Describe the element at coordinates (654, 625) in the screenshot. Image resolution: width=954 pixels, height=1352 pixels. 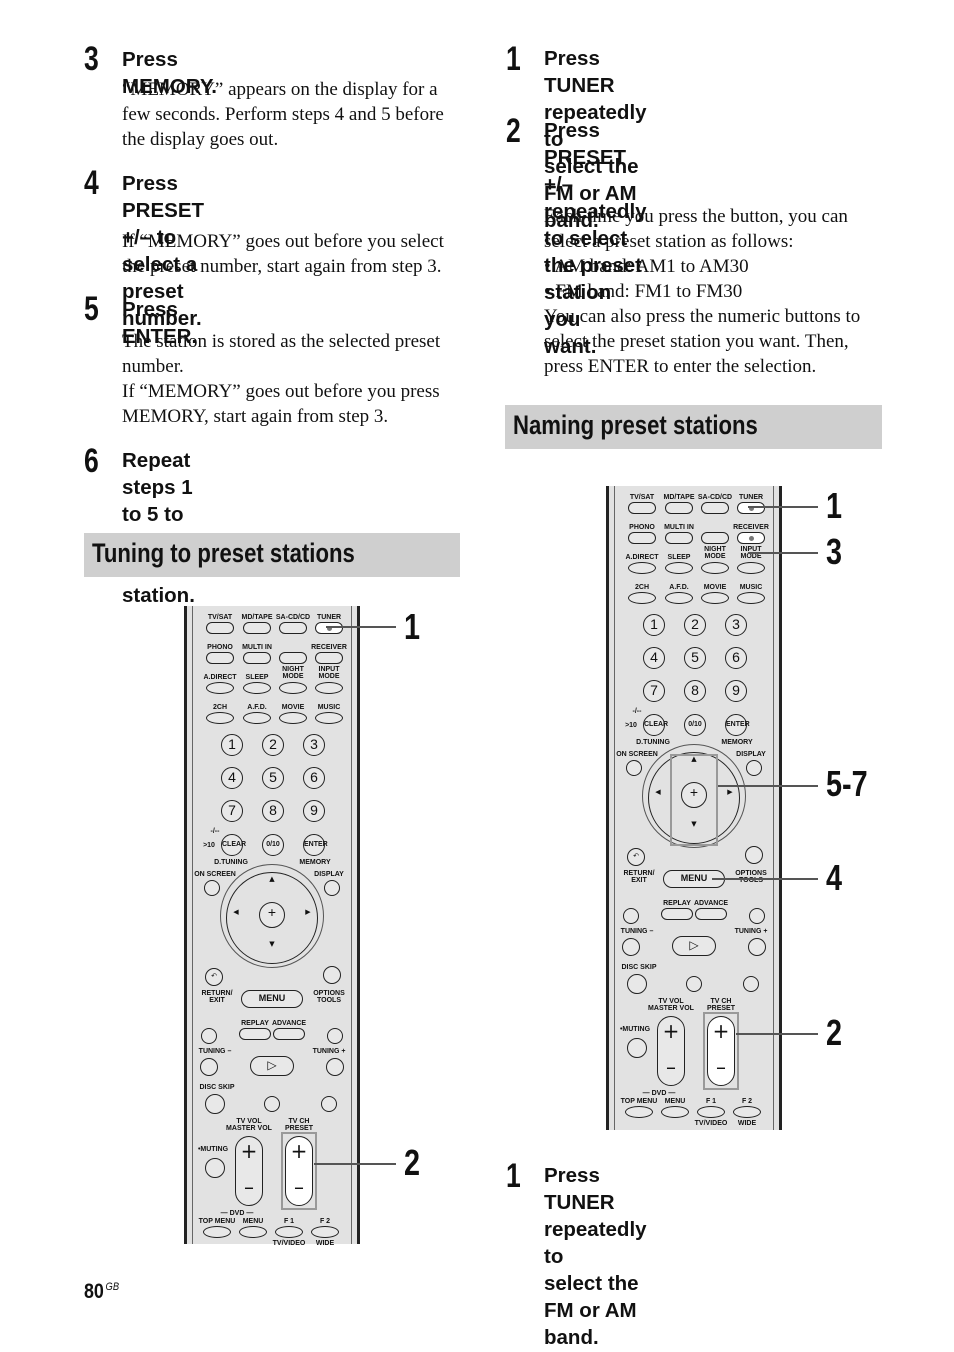
I see `number-1-button: 1` at that location.